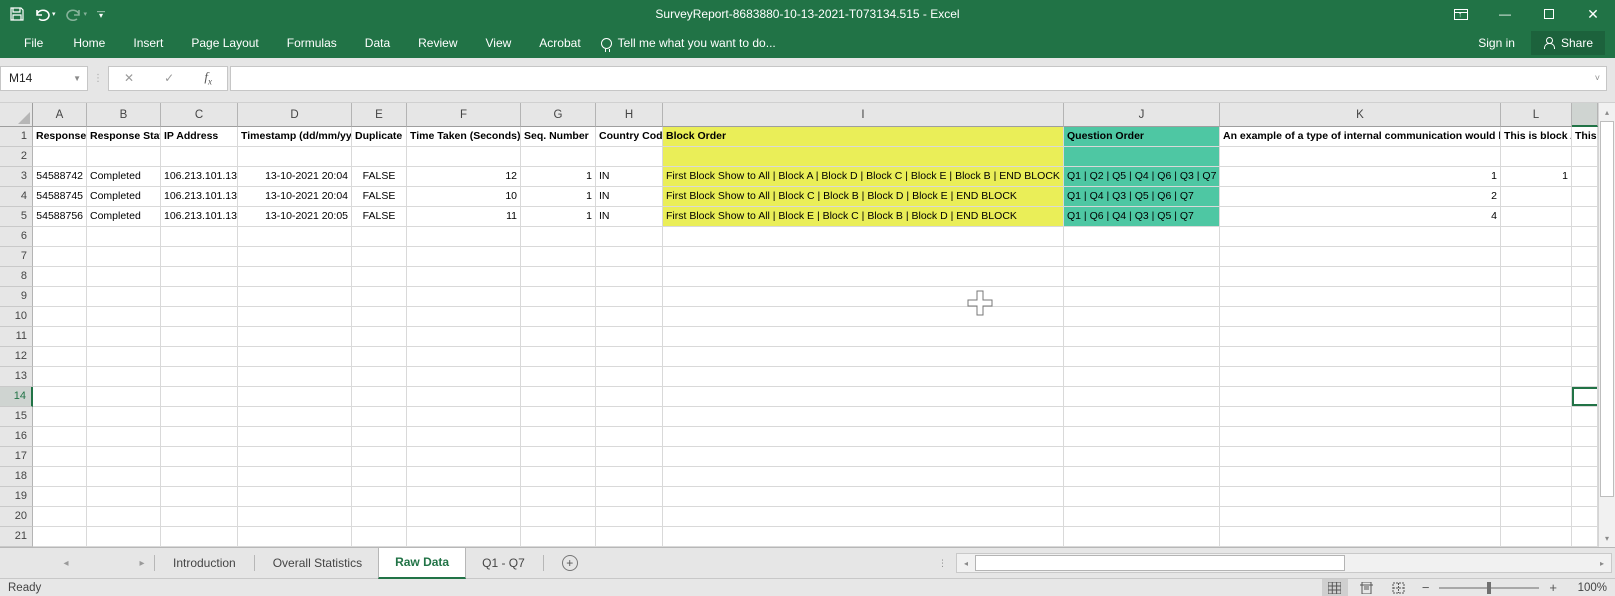  What do you see at coordinates (60, 457) in the screenshot?
I see `cell-A17` at bounding box center [60, 457].